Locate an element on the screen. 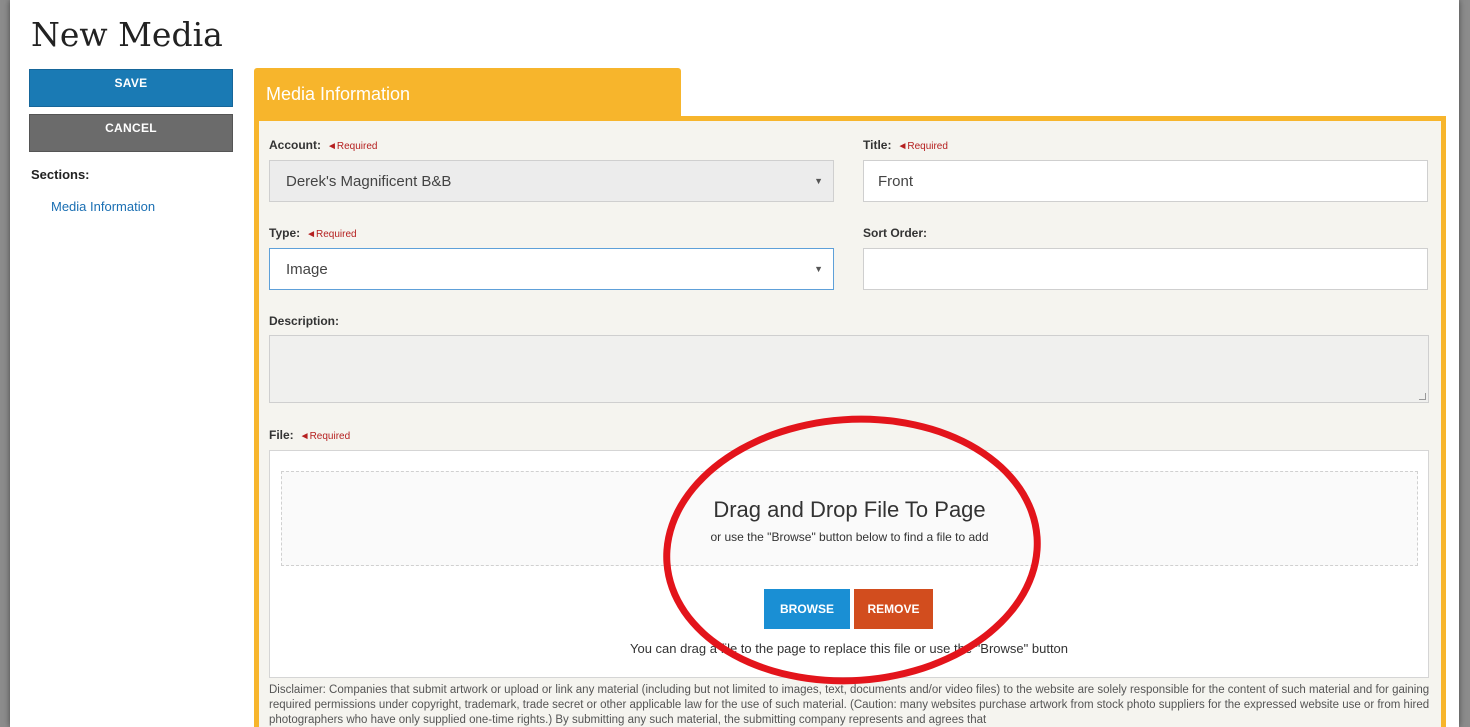  account-label: Account: ◄Required is located at coordinates (323, 145).